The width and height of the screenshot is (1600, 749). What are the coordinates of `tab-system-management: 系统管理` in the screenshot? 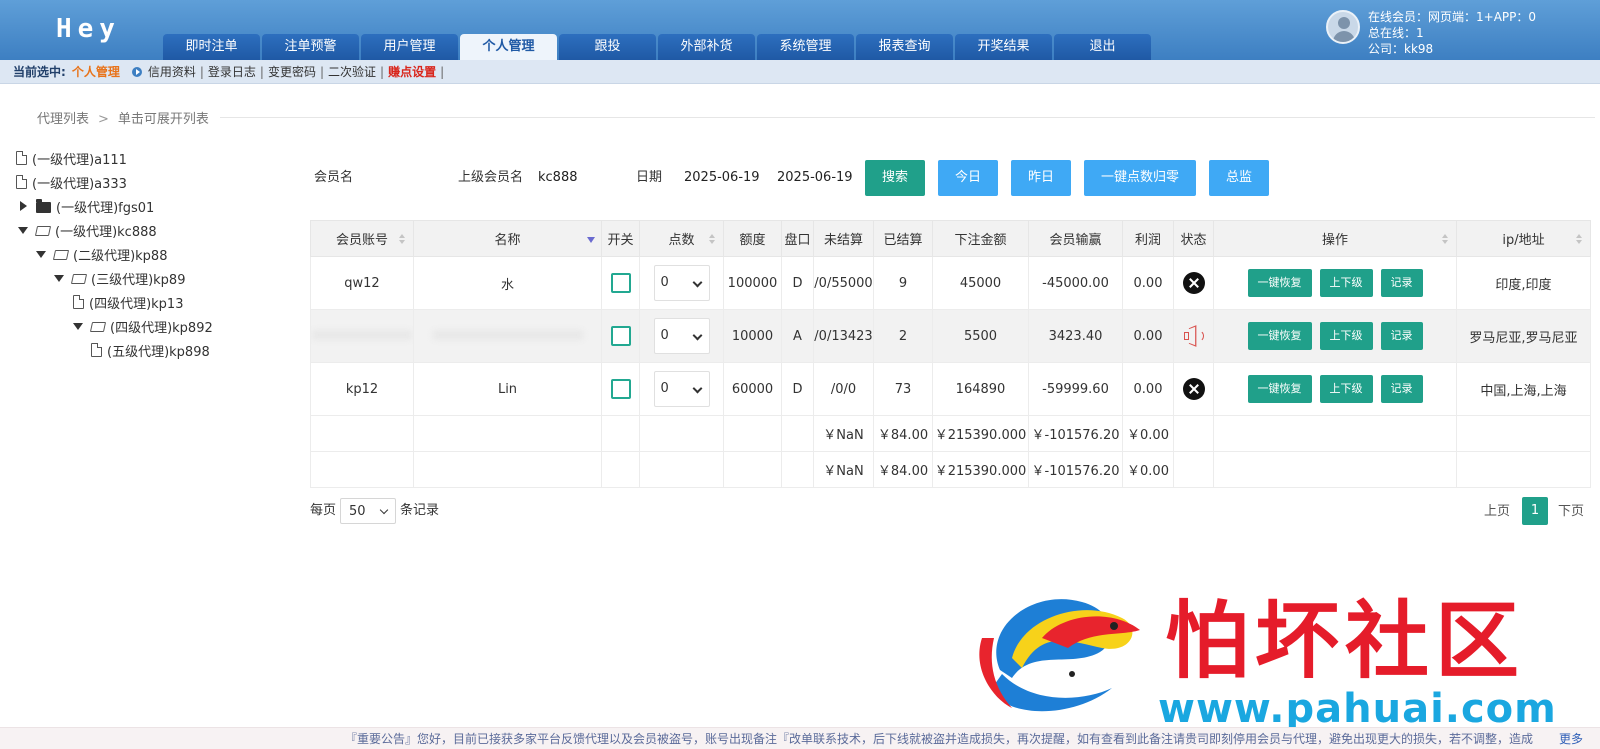 It's located at (805, 47).